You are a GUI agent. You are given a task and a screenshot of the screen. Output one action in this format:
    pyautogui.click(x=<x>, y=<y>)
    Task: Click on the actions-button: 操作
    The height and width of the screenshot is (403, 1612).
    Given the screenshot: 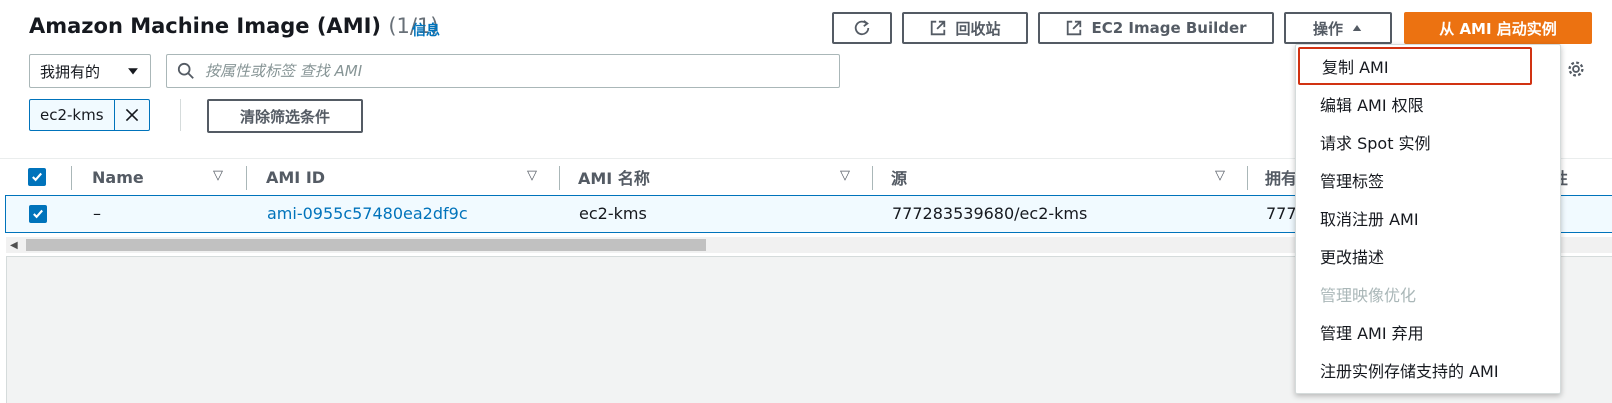 What is the action you would take?
    pyautogui.click(x=1338, y=28)
    